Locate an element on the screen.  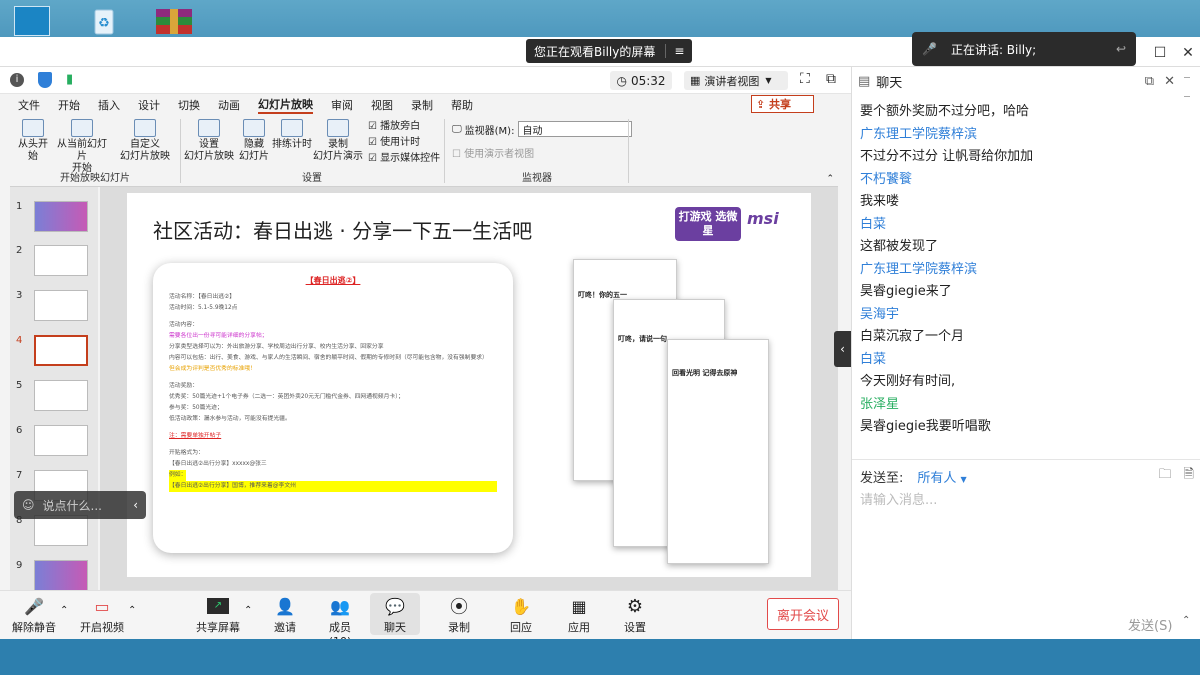
settings-button: ⚙ 设置 is located at coordinates (635, 615).